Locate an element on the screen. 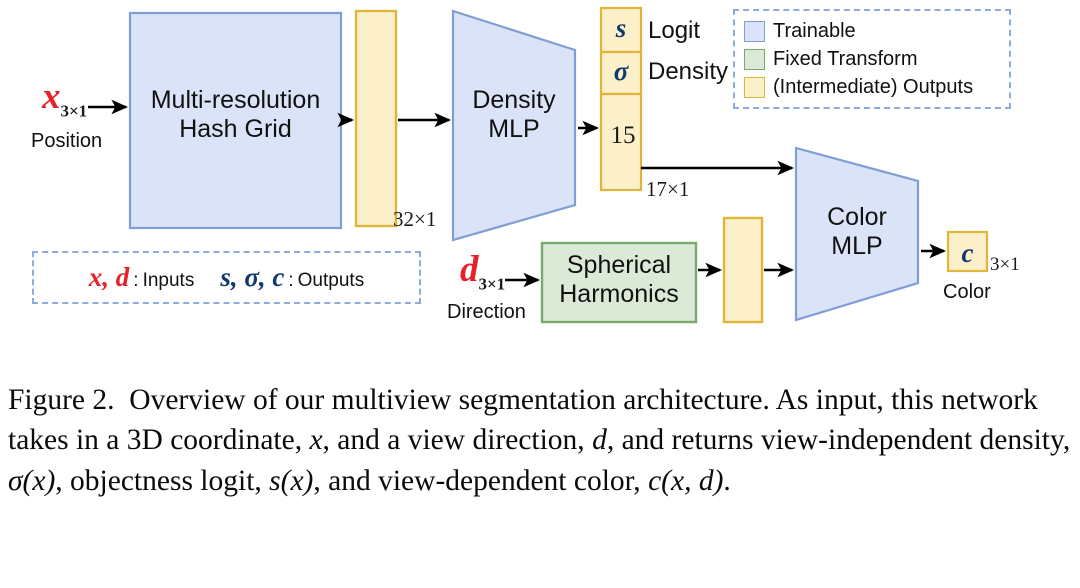 The height and width of the screenshot is (588, 1080). figure-caption-label: Figure 2. is located at coordinates (61, 400).